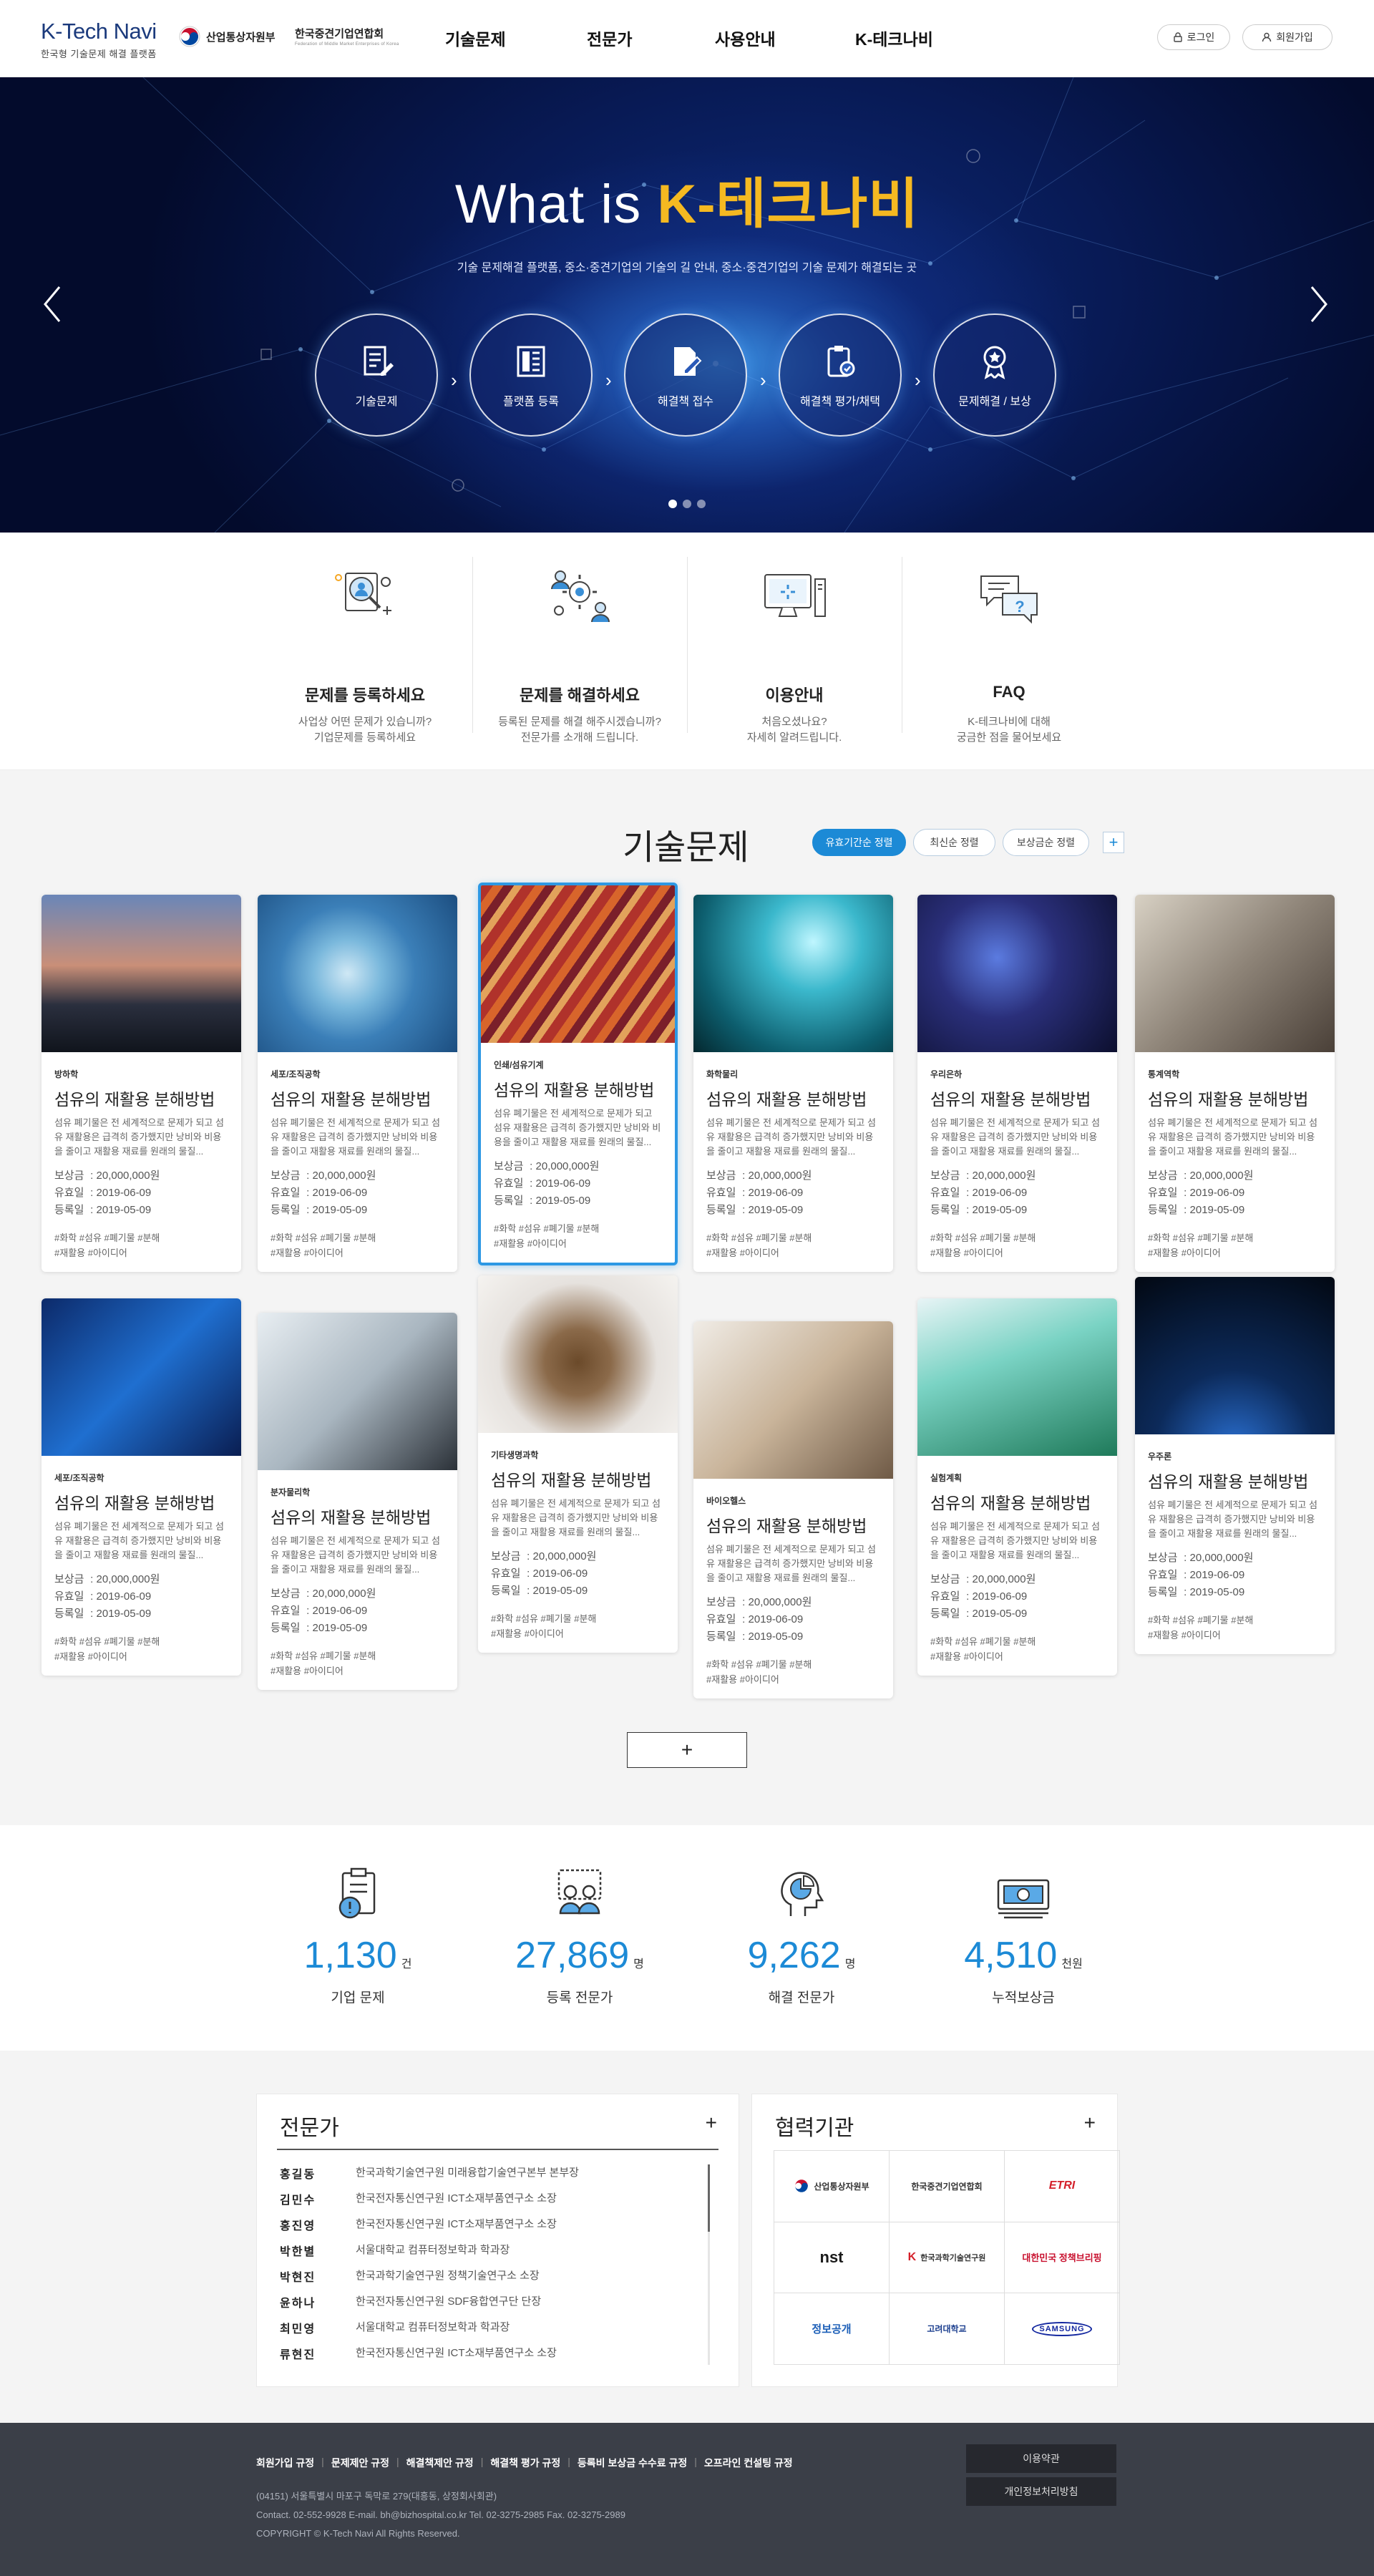 Image resolution: width=1374 pixels, height=2576 pixels. Describe the element at coordinates (418, 2353) in the screenshot. I see `expert-row: 류현진 한국전자통신연구원 ICT소재부품연구소 소장` at that location.